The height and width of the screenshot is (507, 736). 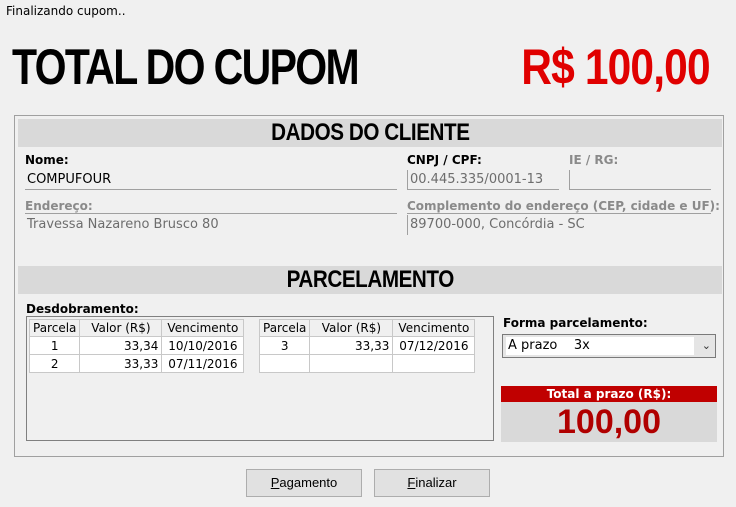 I want to click on cell-vencimento: 10/10/2016, so click(x=203, y=345).